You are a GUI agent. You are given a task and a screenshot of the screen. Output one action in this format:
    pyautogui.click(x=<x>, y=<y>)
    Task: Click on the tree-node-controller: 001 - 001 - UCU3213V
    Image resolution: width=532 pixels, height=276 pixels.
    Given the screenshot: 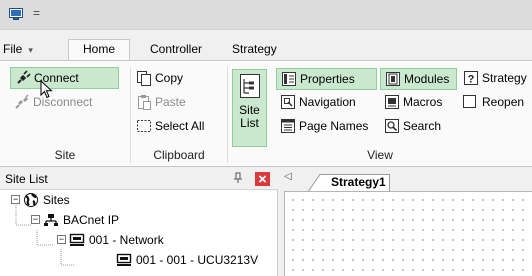 What is the action you would take?
    pyautogui.click(x=187, y=260)
    